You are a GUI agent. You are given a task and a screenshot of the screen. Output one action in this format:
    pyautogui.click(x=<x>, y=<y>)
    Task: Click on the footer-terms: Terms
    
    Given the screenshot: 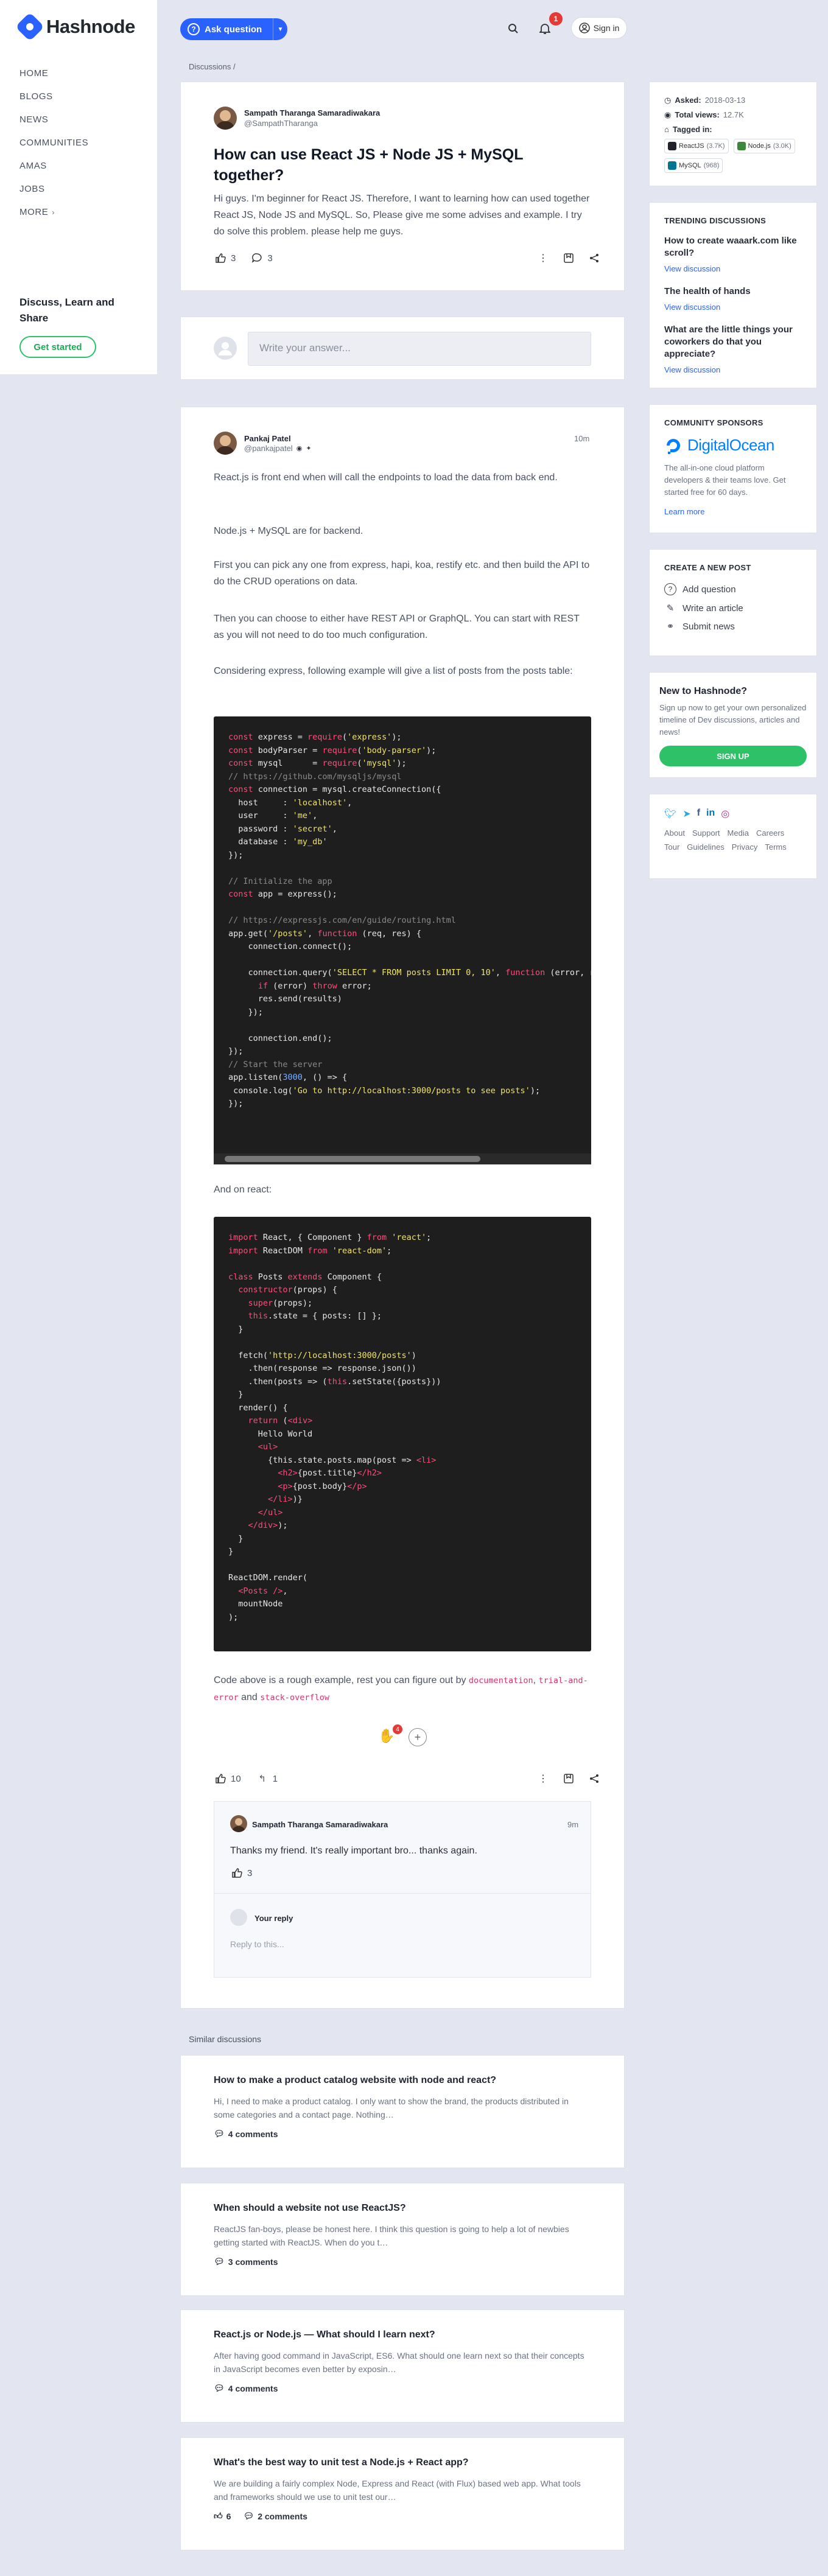 What is the action you would take?
    pyautogui.click(x=775, y=847)
    